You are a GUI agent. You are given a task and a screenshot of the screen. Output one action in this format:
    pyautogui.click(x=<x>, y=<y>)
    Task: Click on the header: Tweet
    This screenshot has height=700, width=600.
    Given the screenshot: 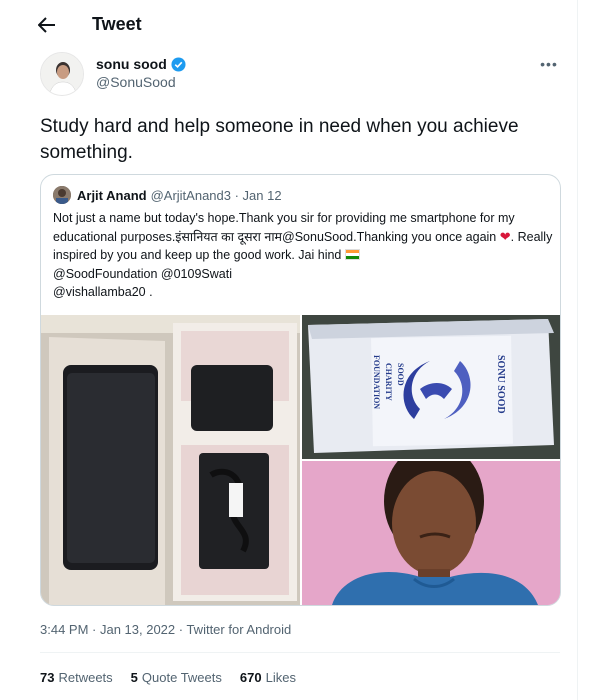 What is the action you would take?
    pyautogui.click(x=289, y=25)
    